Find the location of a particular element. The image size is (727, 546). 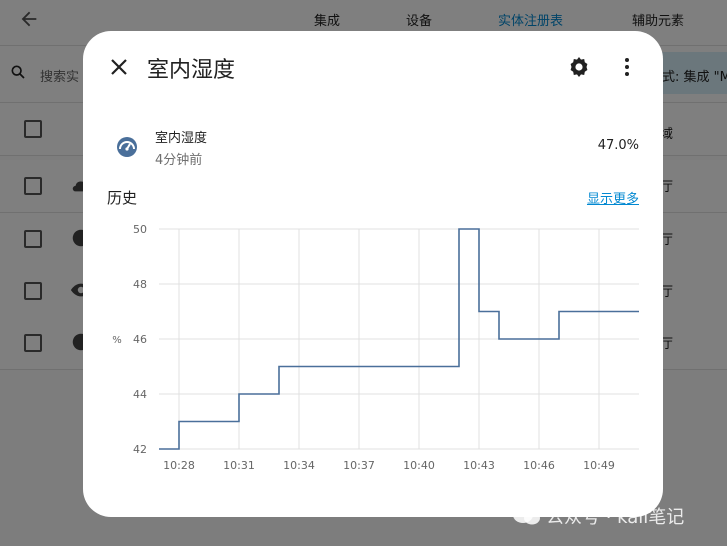

x-tick-label: 10:37 is located at coordinates (359, 465).